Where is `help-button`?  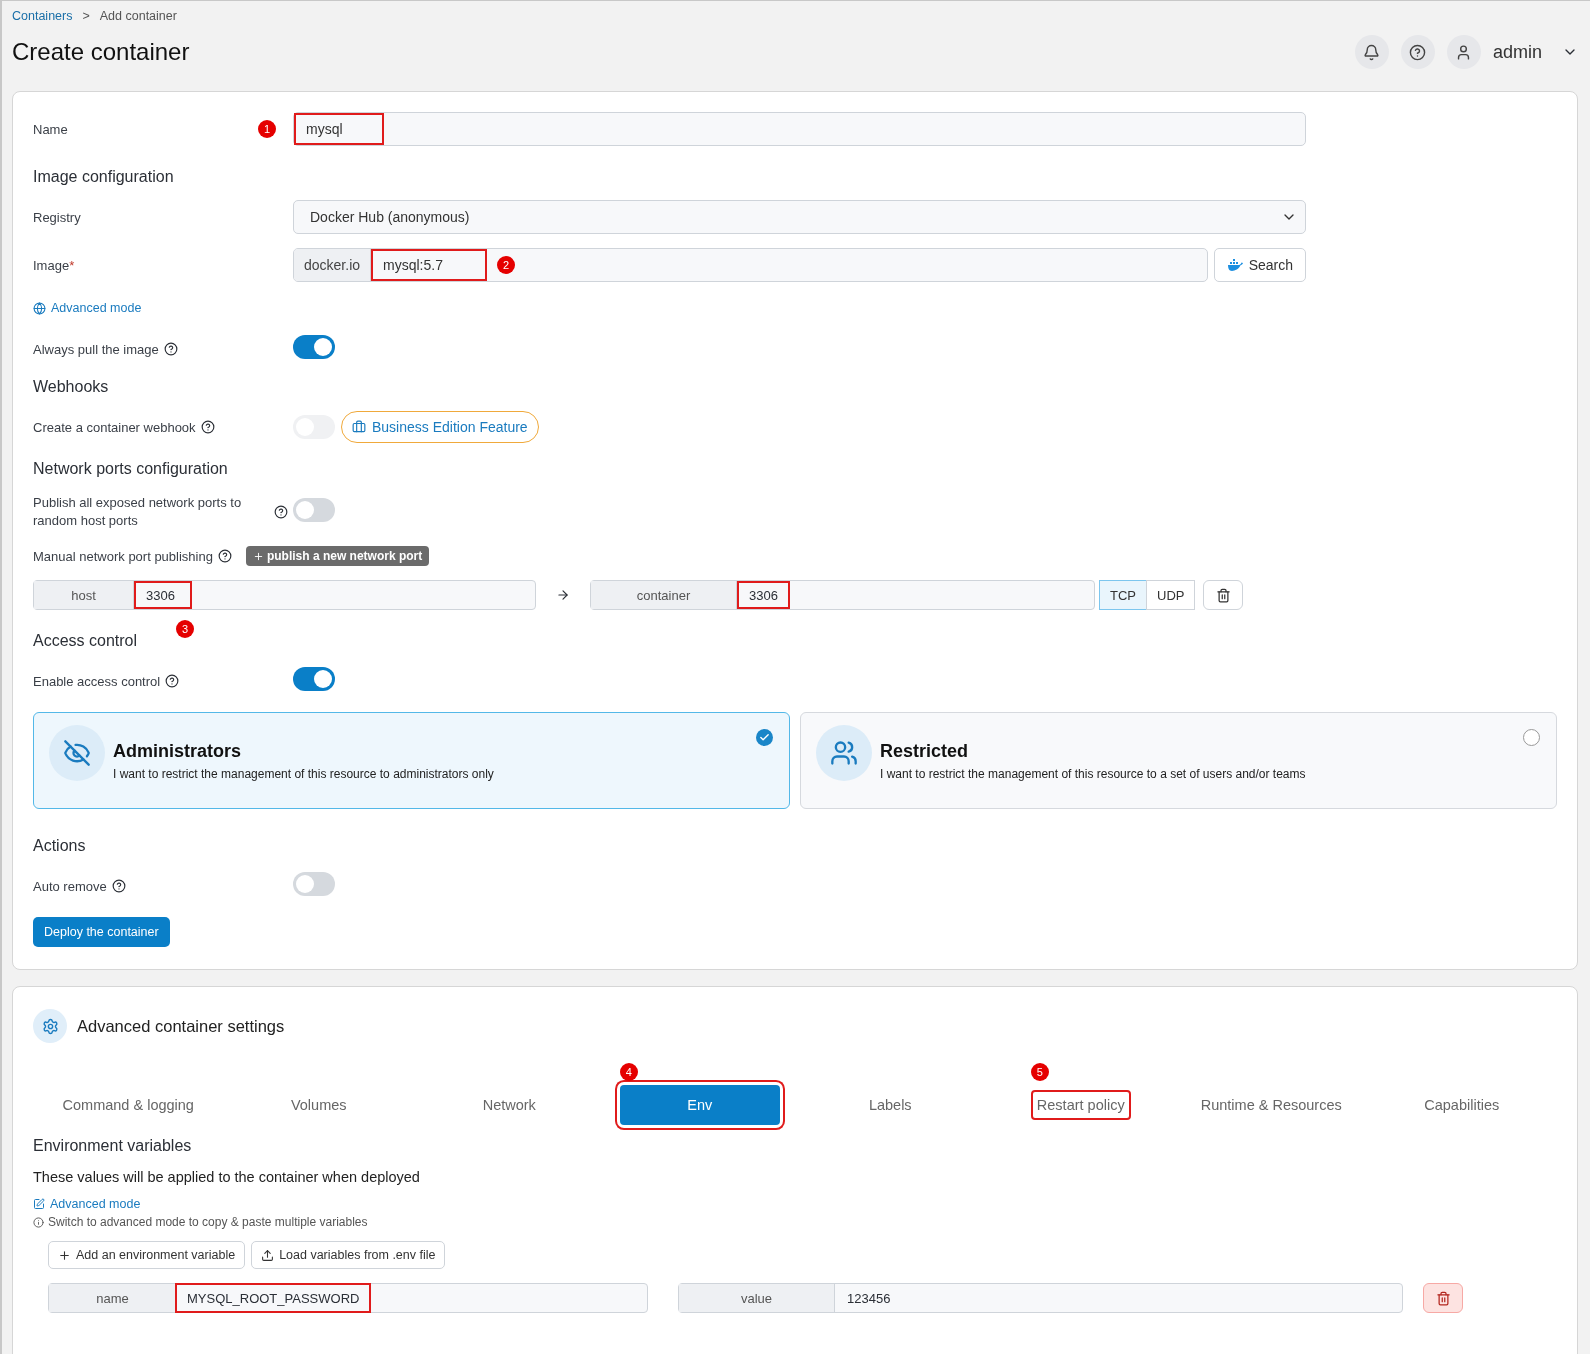 help-button is located at coordinates (1417, 52).